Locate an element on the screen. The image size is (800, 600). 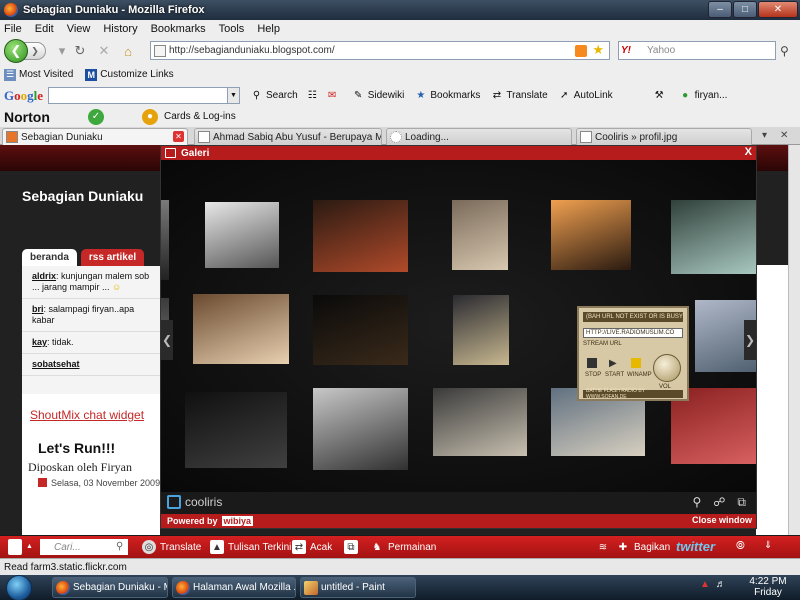
search-box: Y! Yahoo is located at coordinates (697, 50).